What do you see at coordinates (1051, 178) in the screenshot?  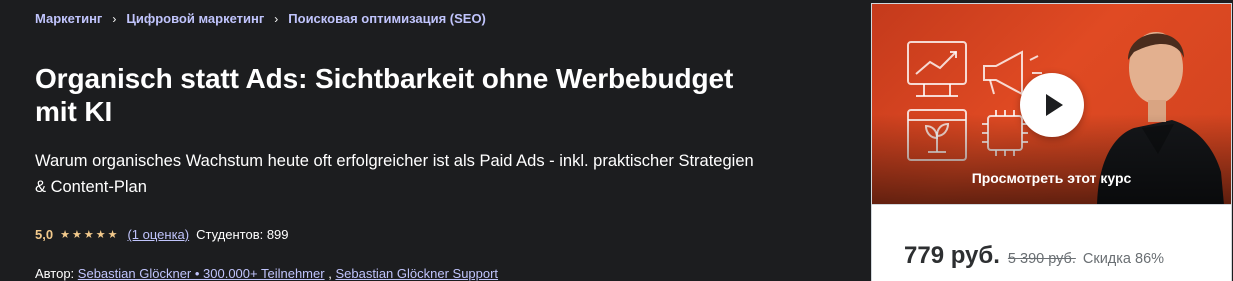 I see `preview-label: Просмотреть этот курс` at bounding box center [1051, 178].